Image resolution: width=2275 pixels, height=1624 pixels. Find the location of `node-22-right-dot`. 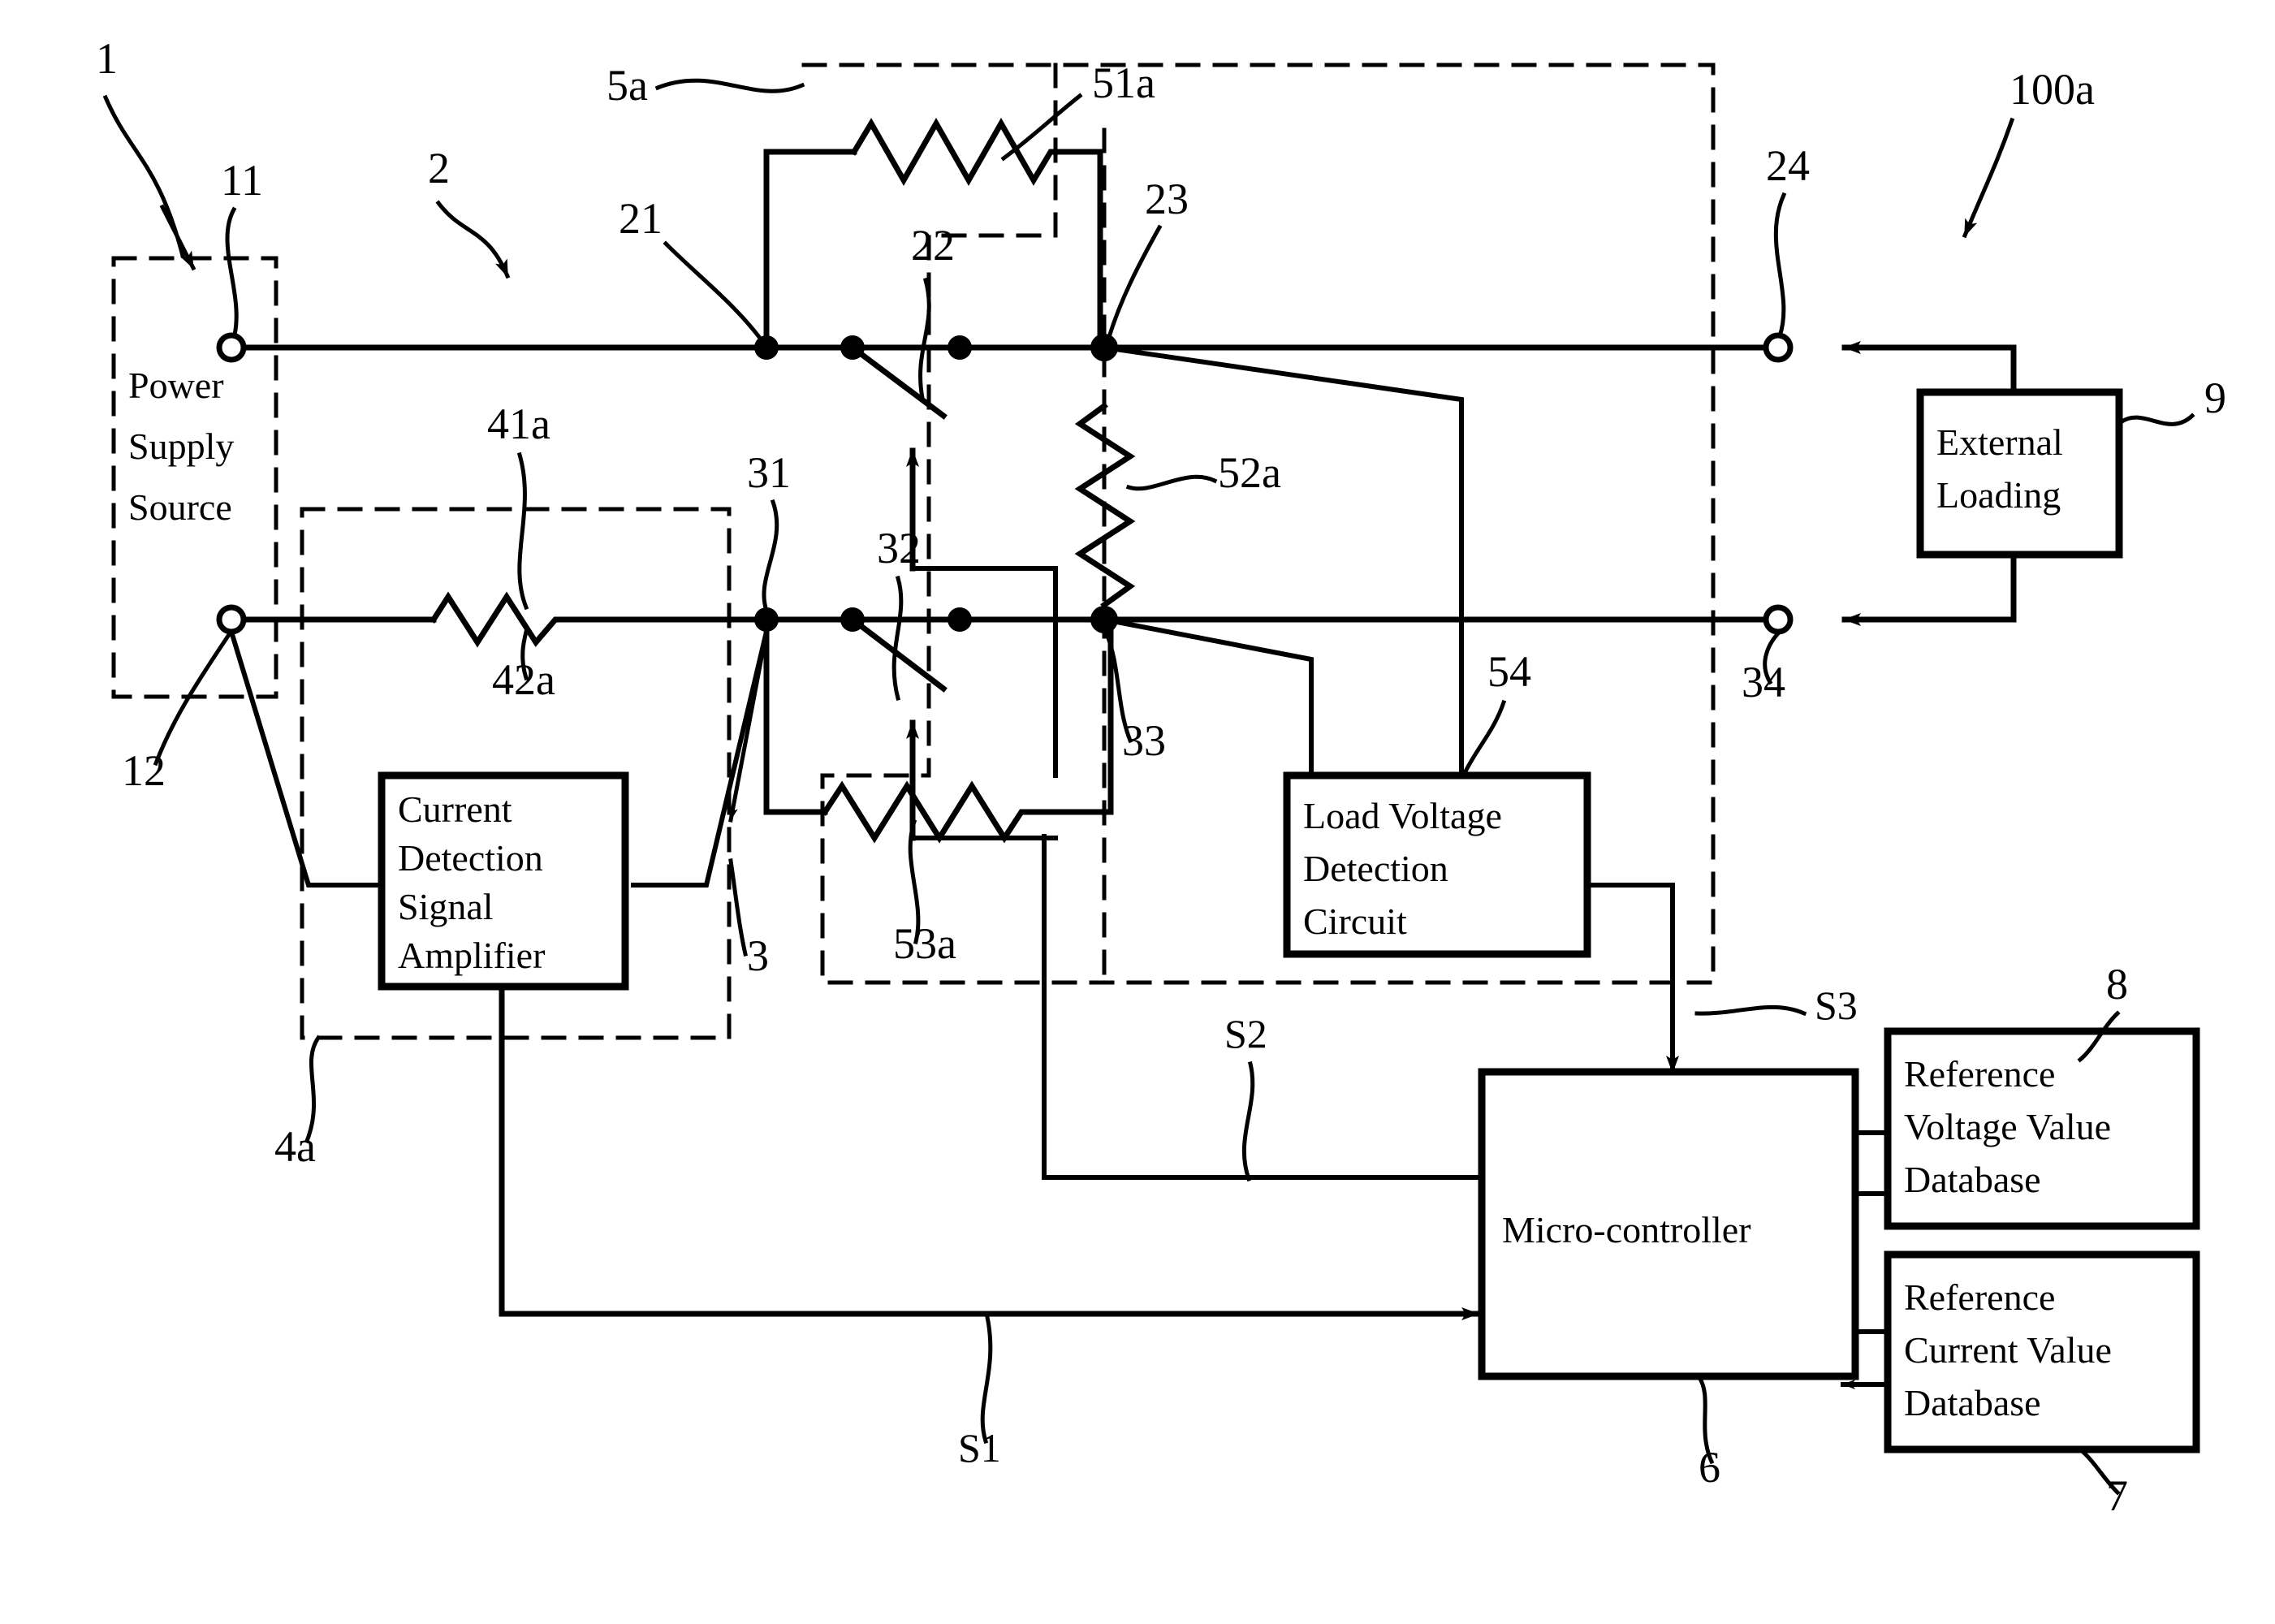

node-22-right-dot is located at coordinates (960, 348).